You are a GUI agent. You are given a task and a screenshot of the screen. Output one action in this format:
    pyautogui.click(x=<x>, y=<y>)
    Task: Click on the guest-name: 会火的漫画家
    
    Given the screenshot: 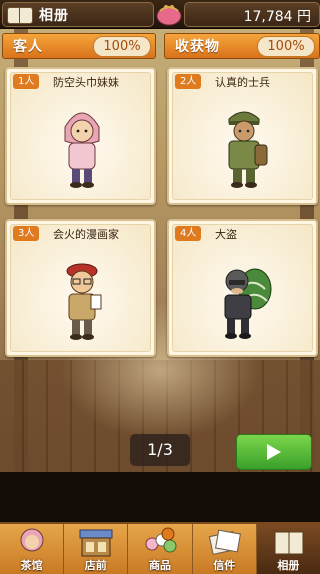 What is the action you would take?
    pyautogui.click(x=86, y=234)
    